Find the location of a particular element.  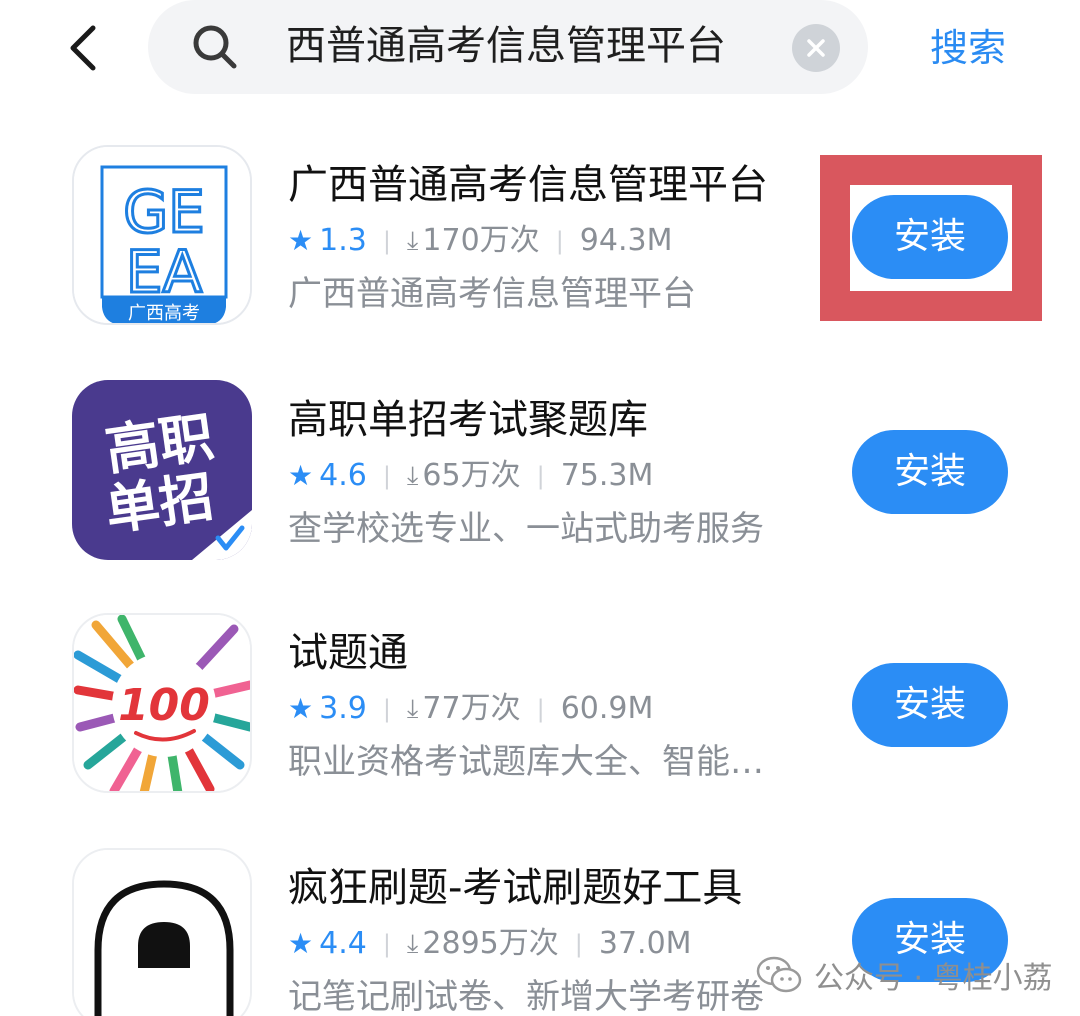

search-icon is located at coordinates (215, 47).